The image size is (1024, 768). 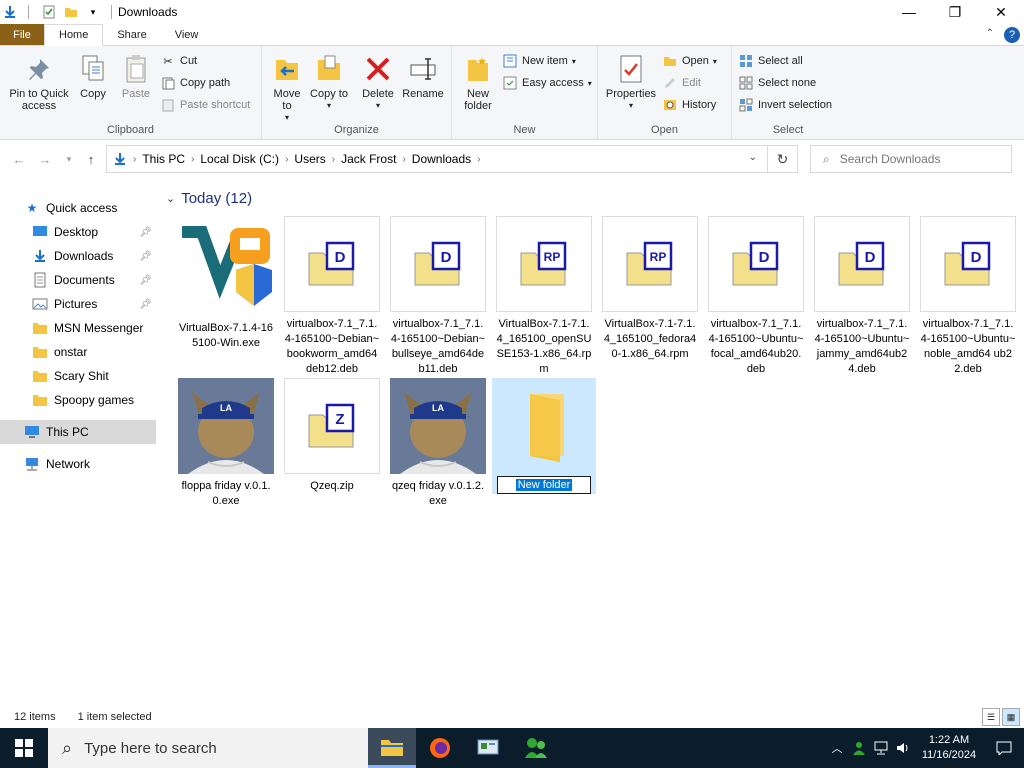 What do you see at coordinates (859, 748) in the screenshot?
I see `messenger-tray-icon` at bounding box center [859, 748].